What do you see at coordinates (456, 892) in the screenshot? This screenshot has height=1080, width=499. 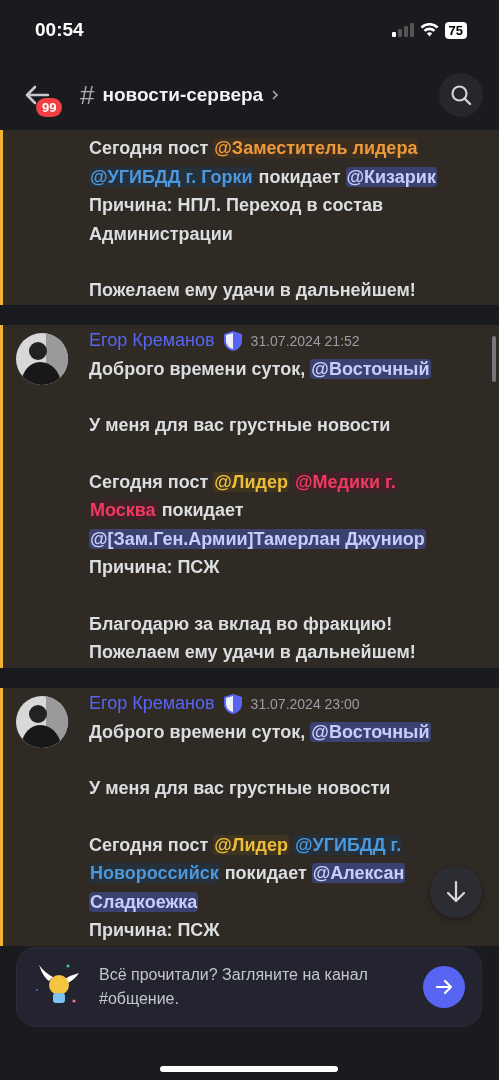 I see `down-arrow-icon` at bounding box center [456, 892].